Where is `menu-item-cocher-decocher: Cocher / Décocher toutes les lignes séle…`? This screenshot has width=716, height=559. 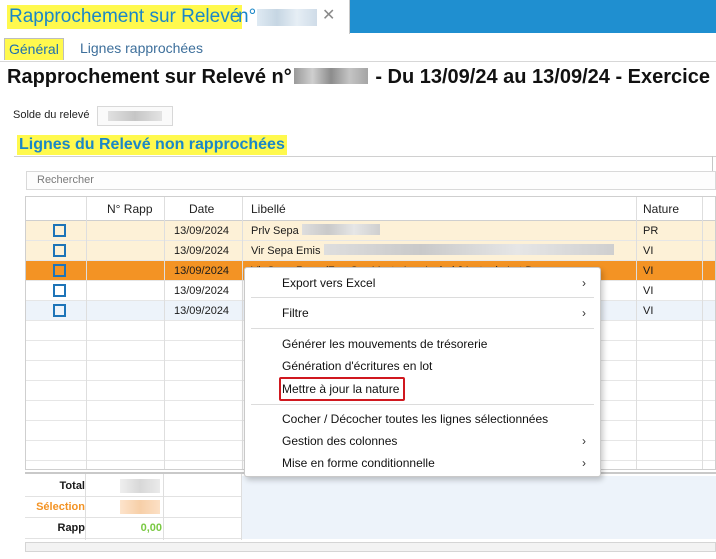 menu-item-cocher-decocher: Cocher / Décocher toutes les lignes séle… is located at coordinates (415, 419).